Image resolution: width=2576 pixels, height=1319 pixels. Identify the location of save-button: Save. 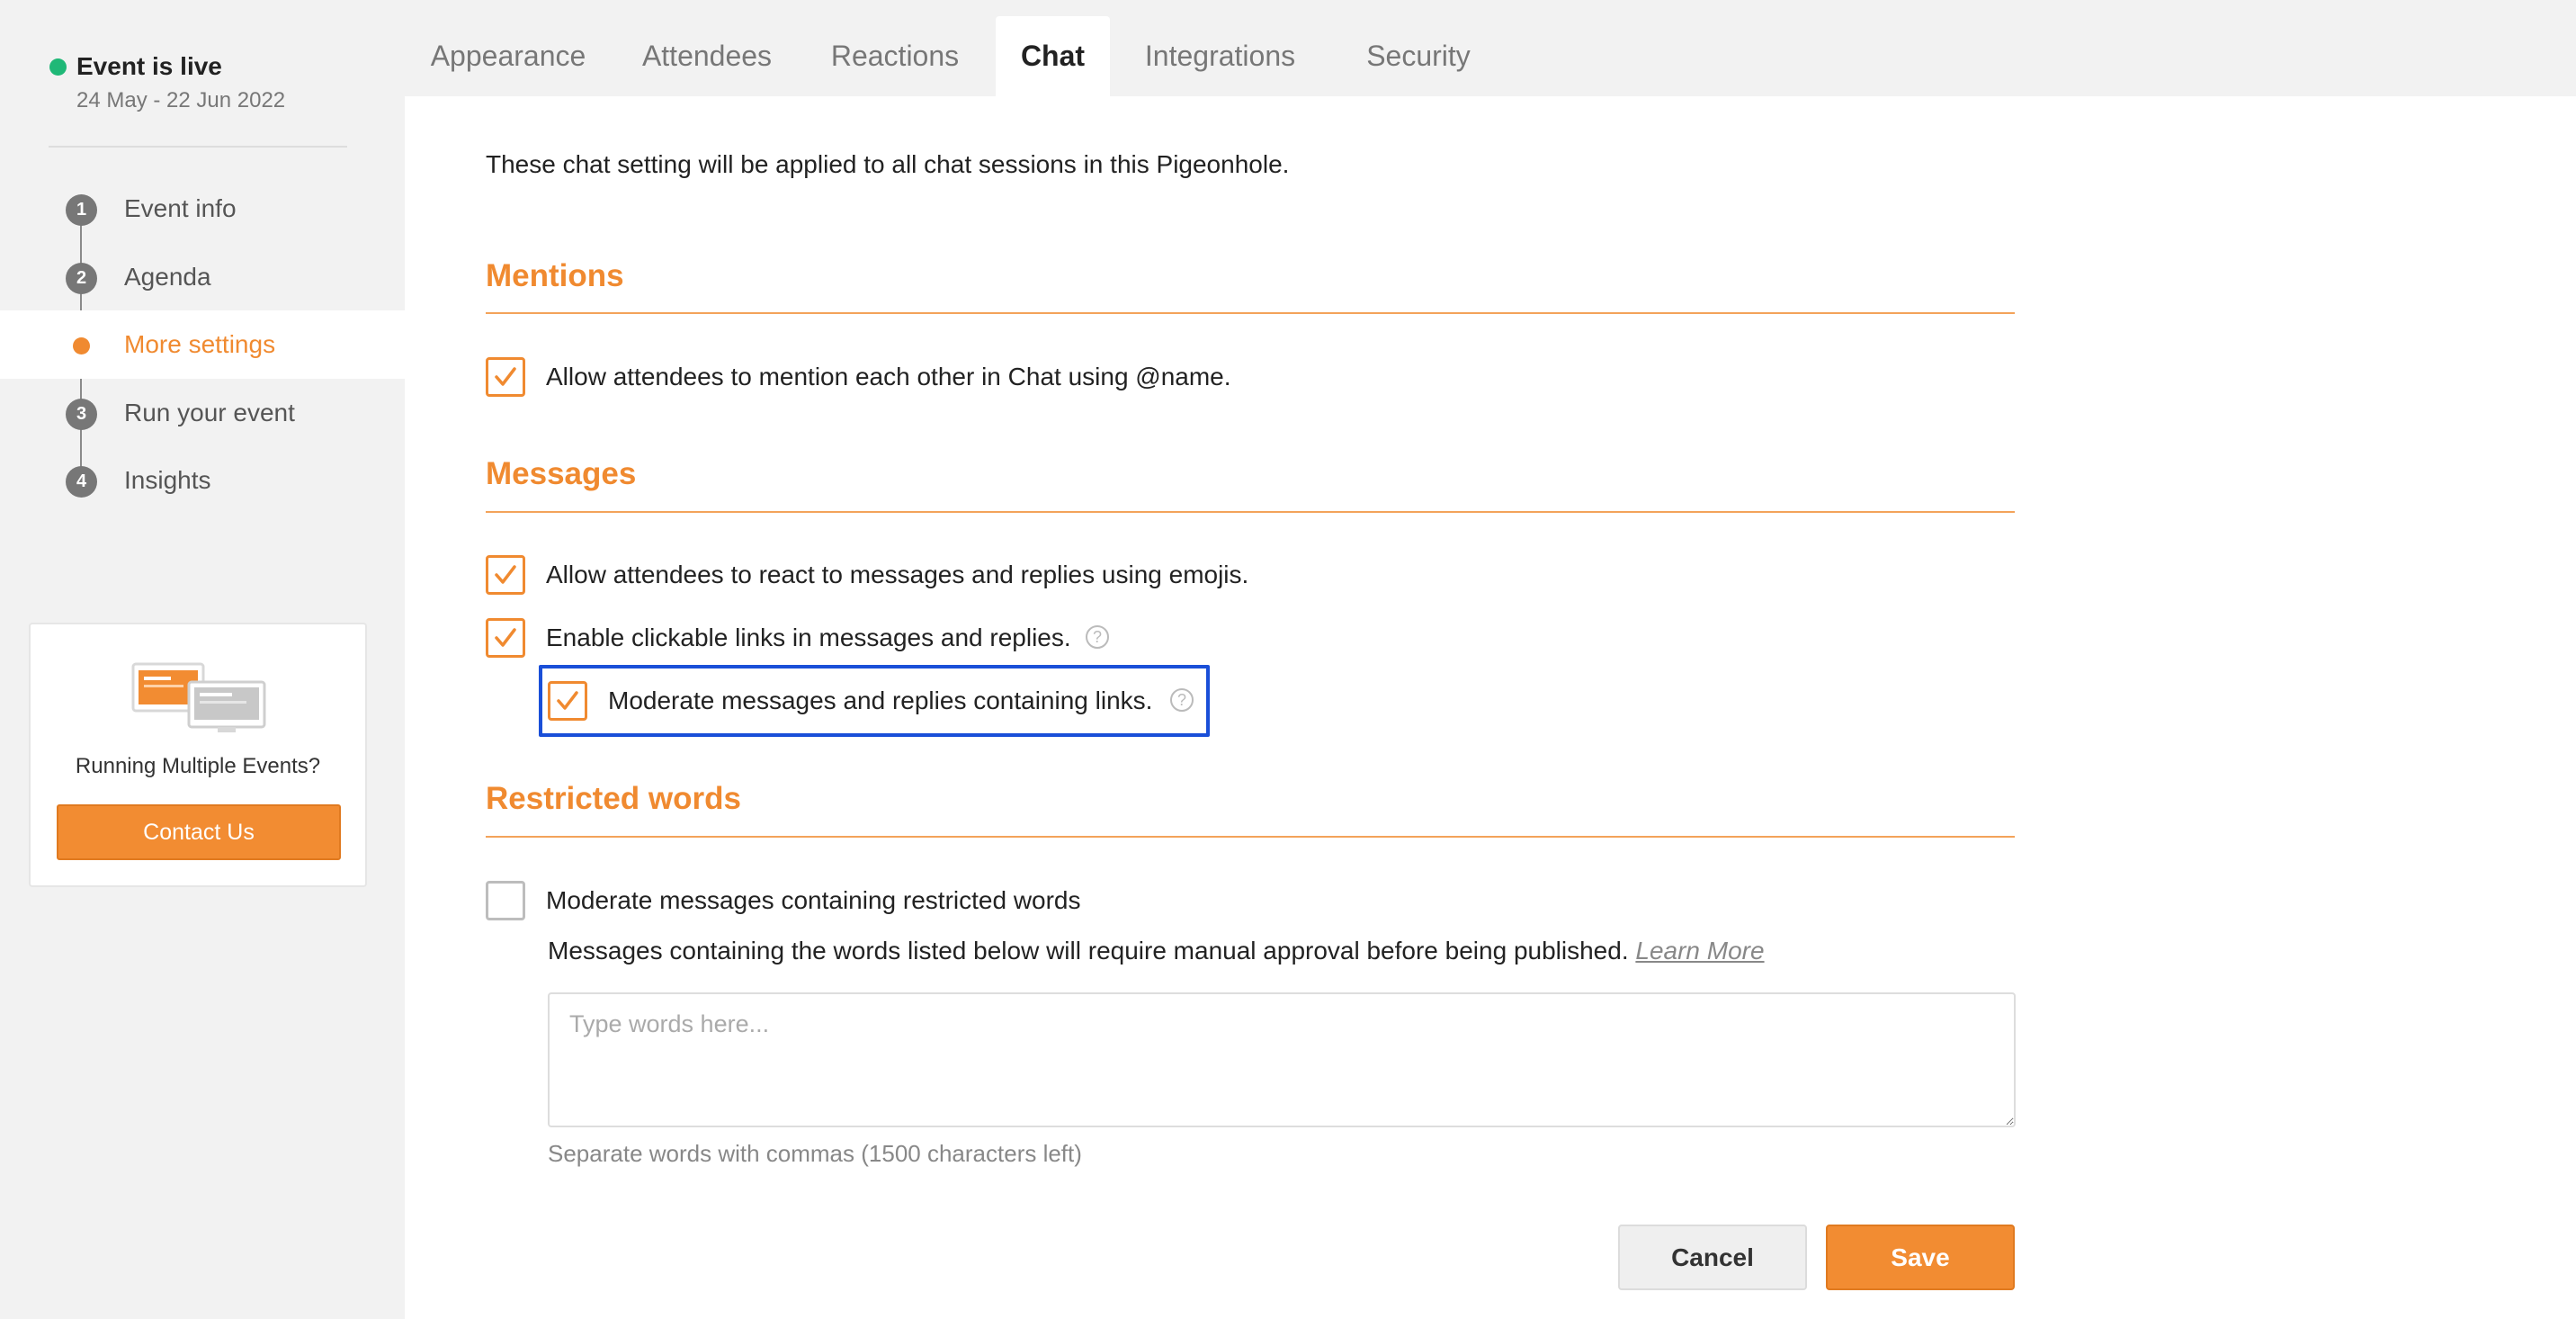
(1920, 1257).